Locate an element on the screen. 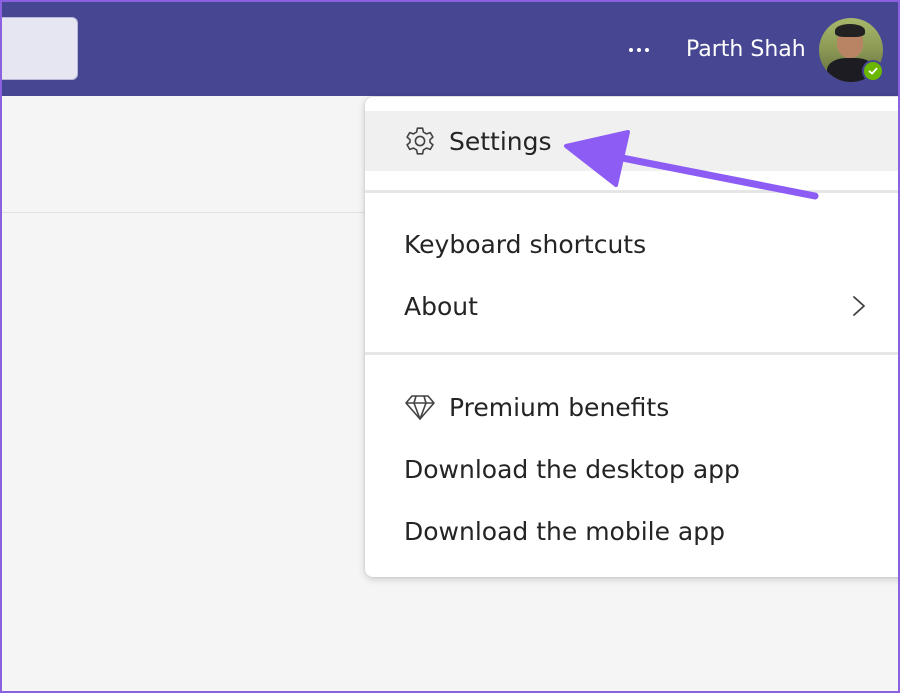 The image size is (900, 693). checkmark-icon is located at coordinates (873, 71).